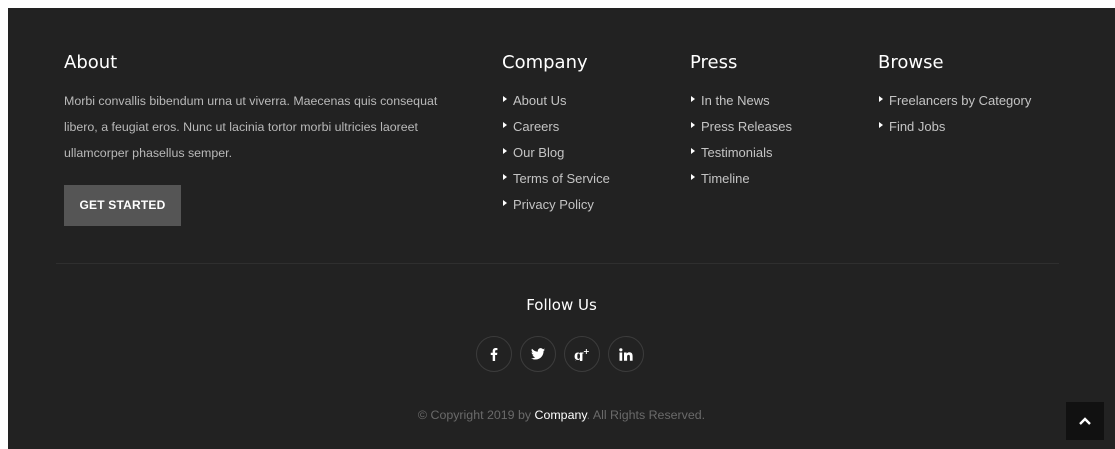 The image size is (1115, 449). What do you see at coordinates (122, 205) in the screenshot?
I see `get-started-button: GET STARTED` at bounding box center [122, 205].